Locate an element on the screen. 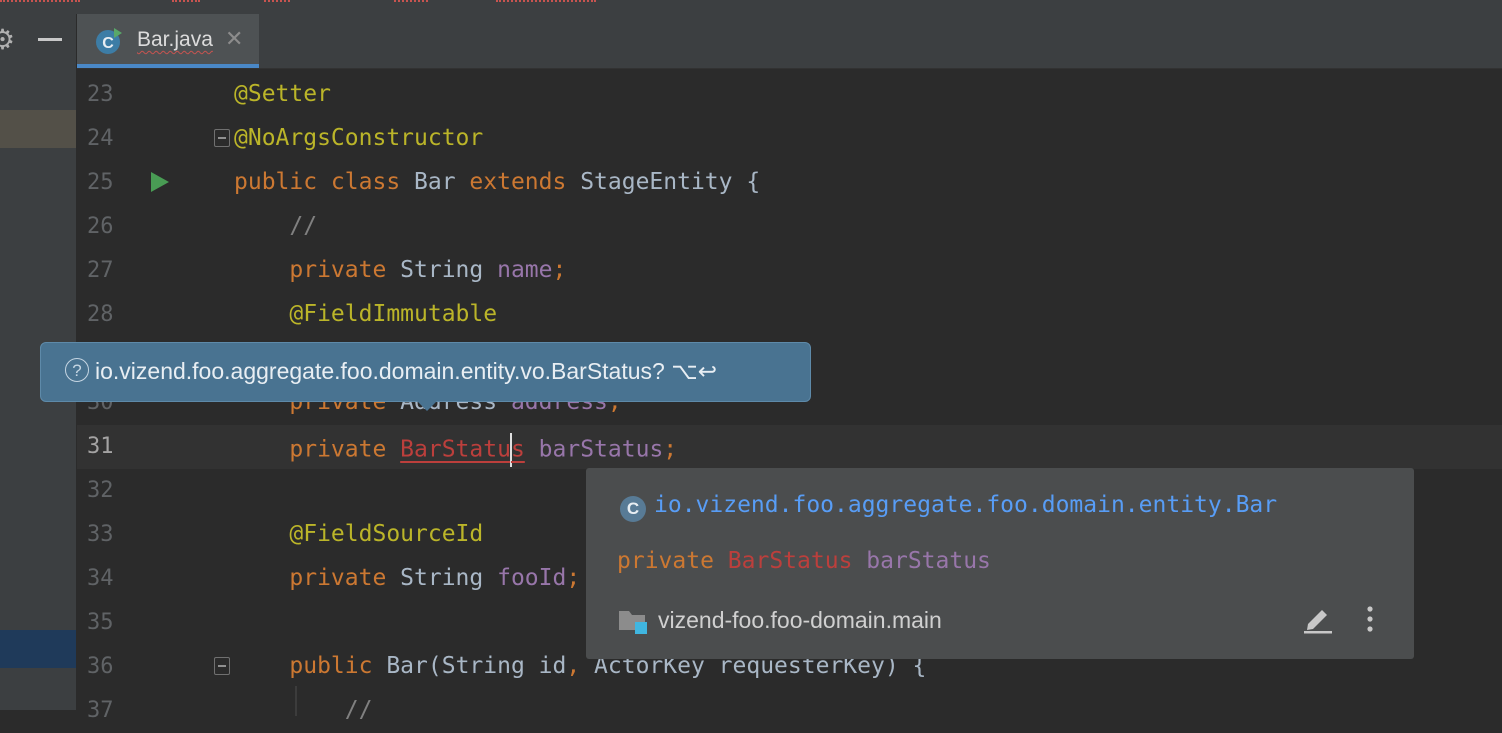 The height and width of the screenshot is (733, 1502). active-tab-indicator is located at coordinates (168, 66).